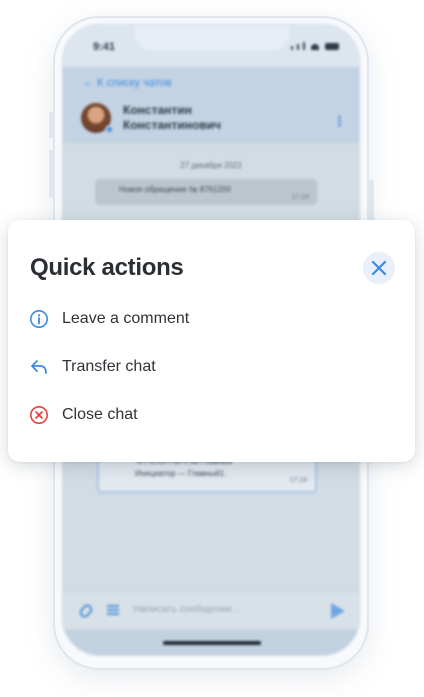  I want to click on transfer-chat-action: Transfer chat, so click(92, 367).